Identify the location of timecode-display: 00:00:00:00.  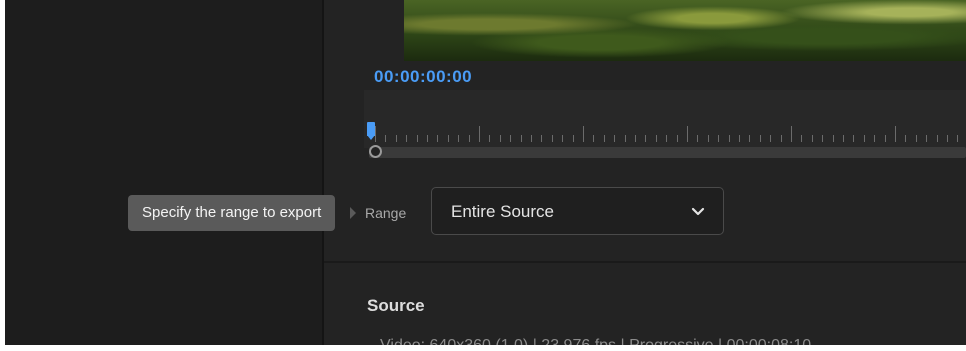
(423, 77).